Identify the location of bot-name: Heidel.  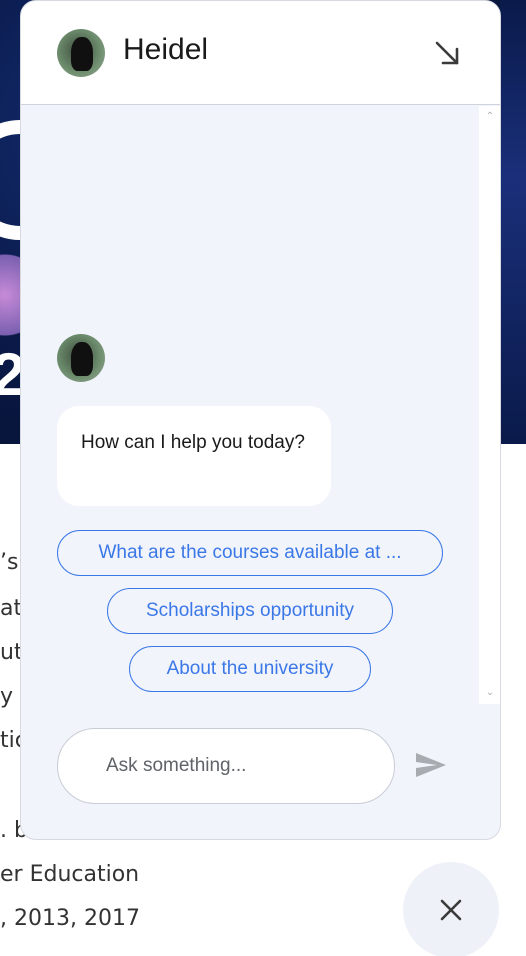
(166, 49).